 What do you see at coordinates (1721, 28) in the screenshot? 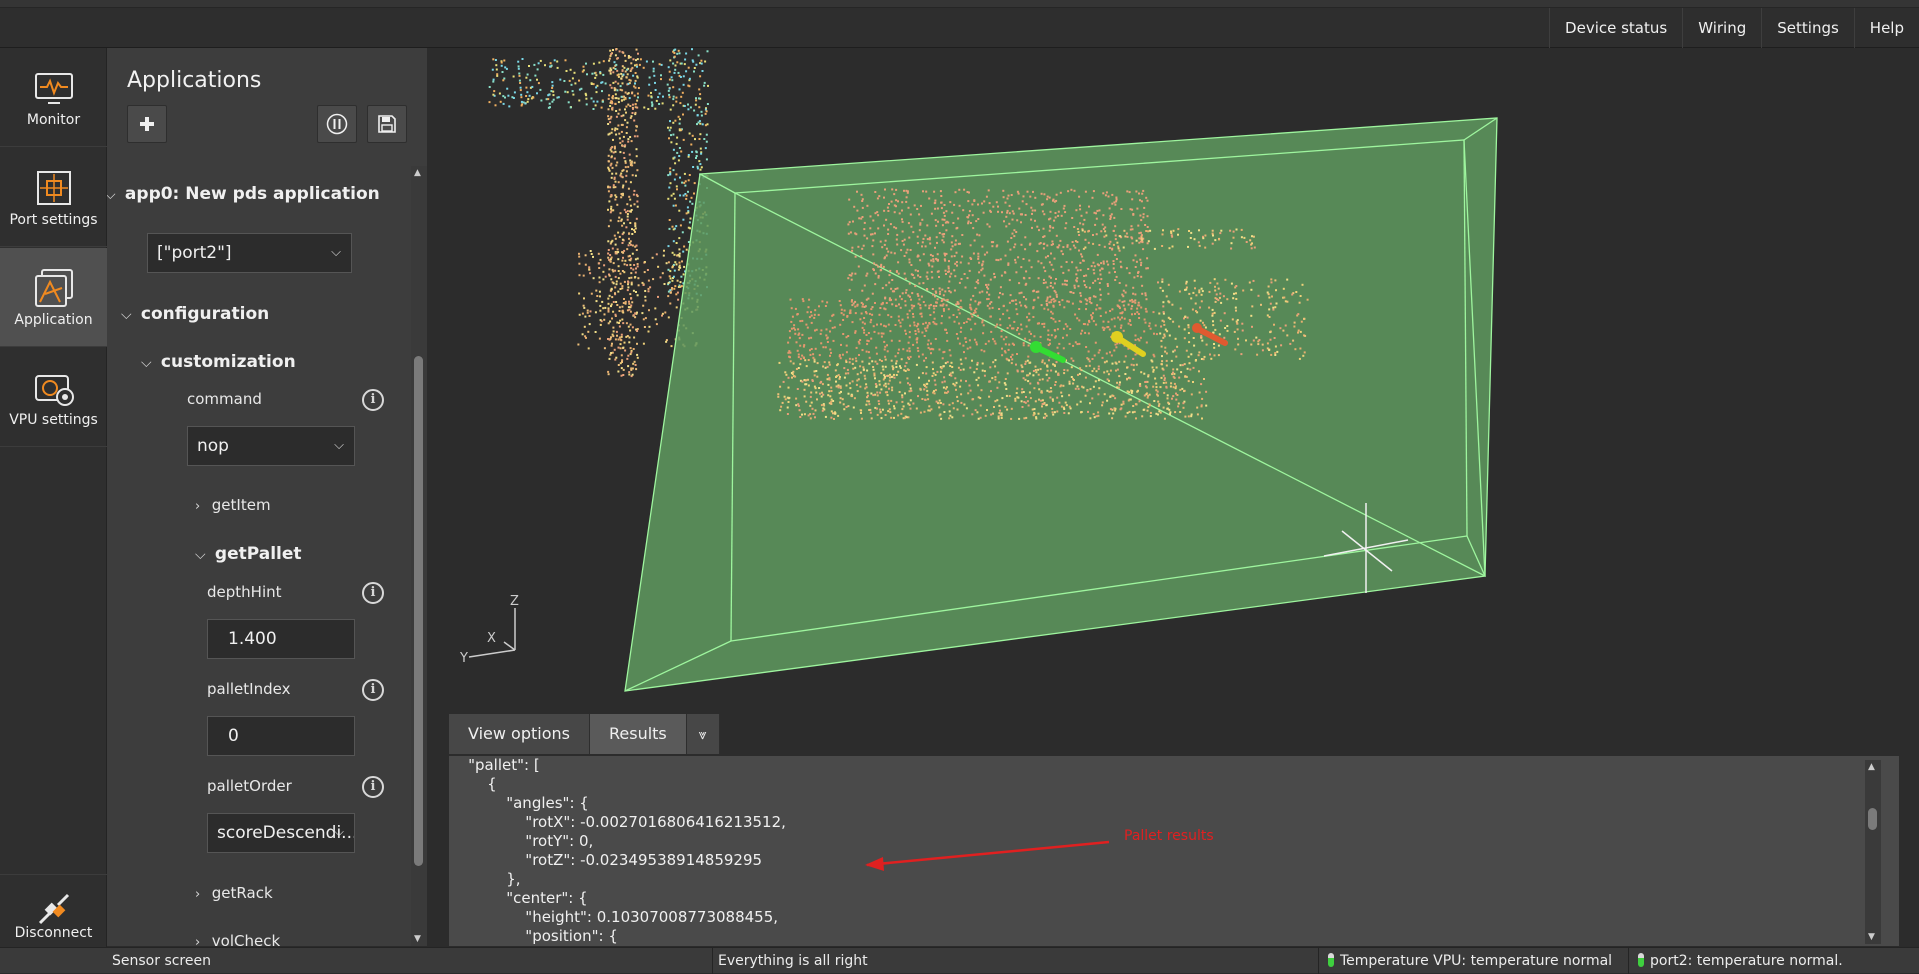
I see `wiring-button: Wiring` at bounding box center [1721, 28].